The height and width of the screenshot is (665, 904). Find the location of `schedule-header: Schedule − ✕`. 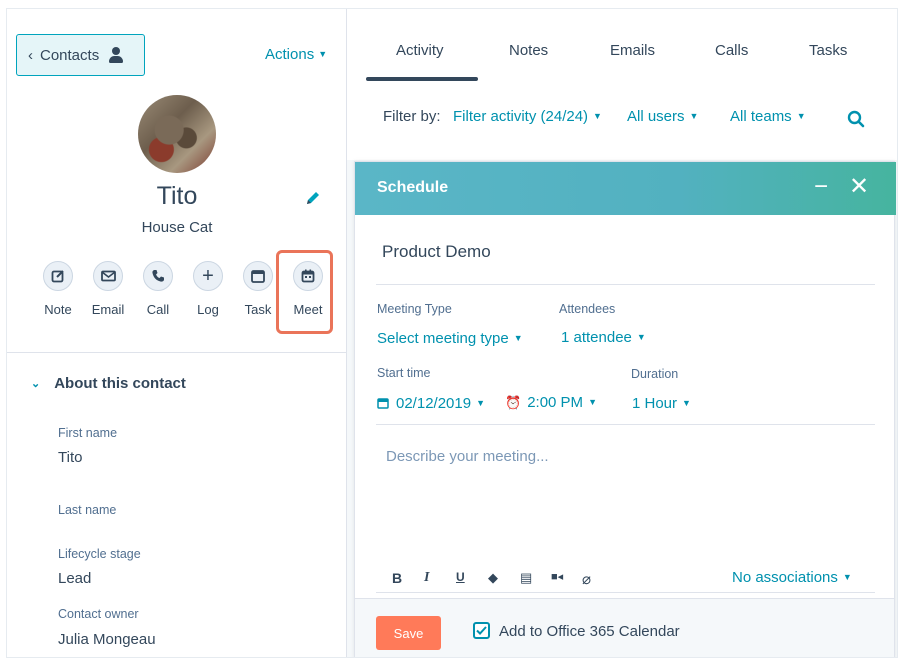

schedule-header: Schedule − ✕ is located at coordinates (625, 188).